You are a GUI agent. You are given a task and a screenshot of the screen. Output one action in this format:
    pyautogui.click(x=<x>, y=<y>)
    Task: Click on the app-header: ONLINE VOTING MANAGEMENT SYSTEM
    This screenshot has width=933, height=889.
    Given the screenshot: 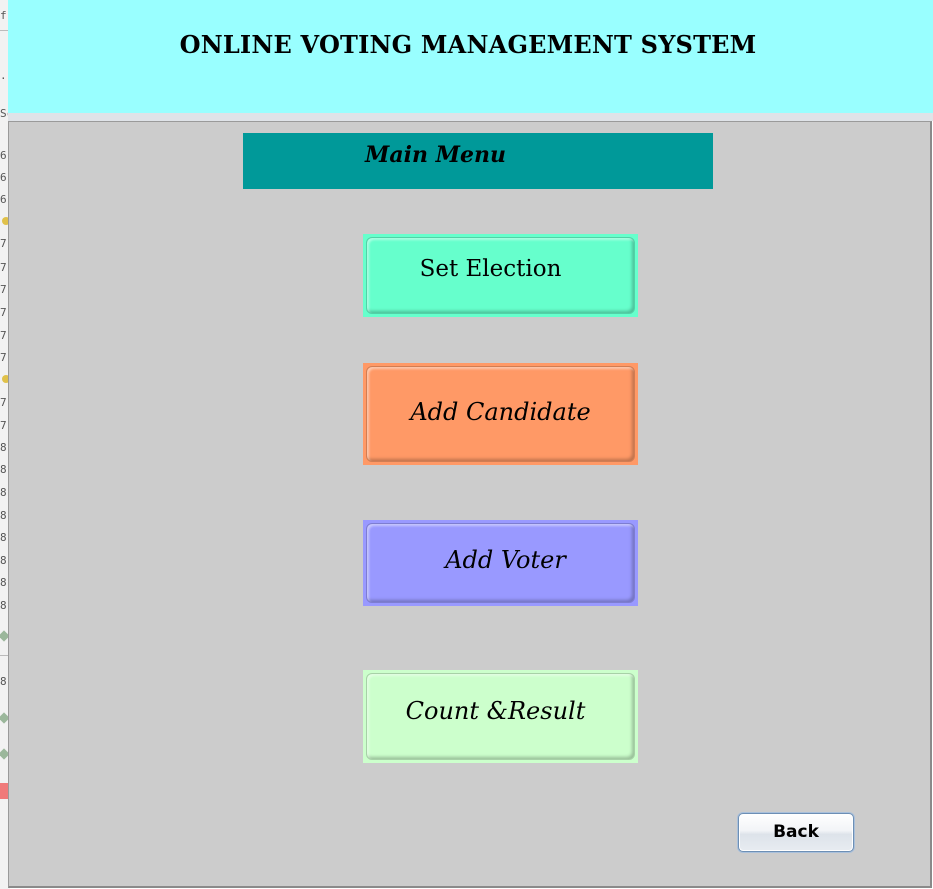 What is the action you would take?
    pyautogui.click(x=470, y=56)
    